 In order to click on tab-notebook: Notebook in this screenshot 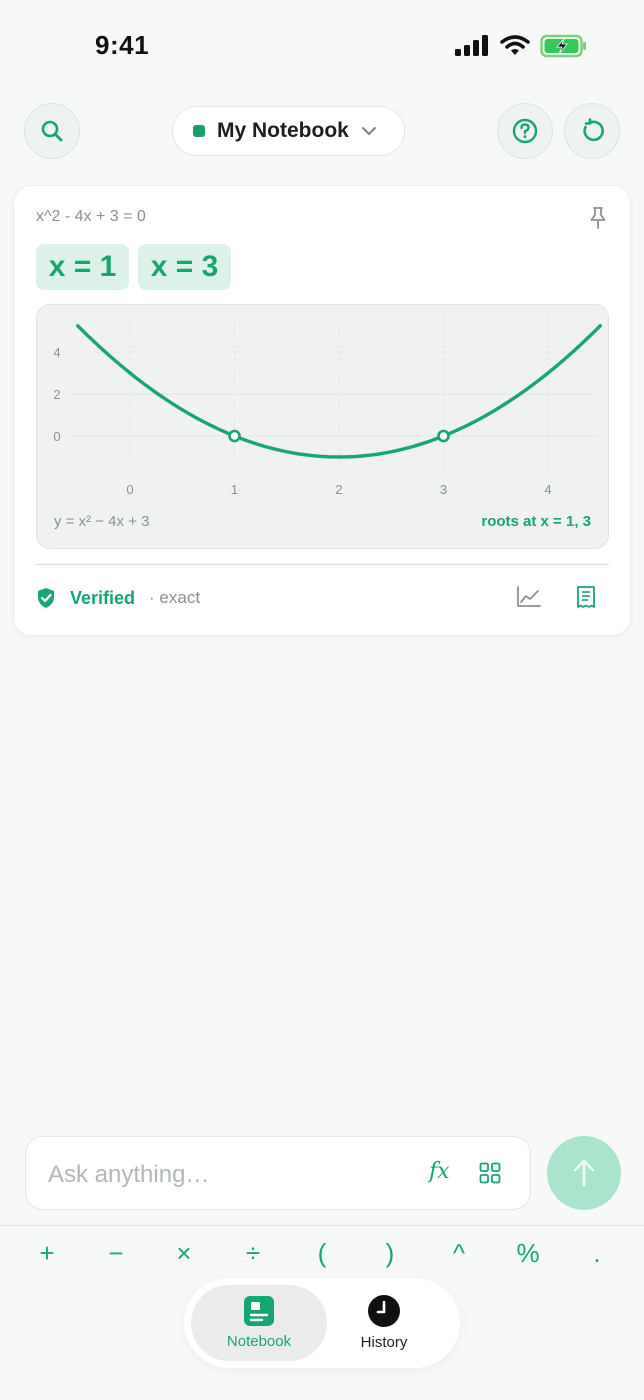, I will do `click(259, 1323)`.